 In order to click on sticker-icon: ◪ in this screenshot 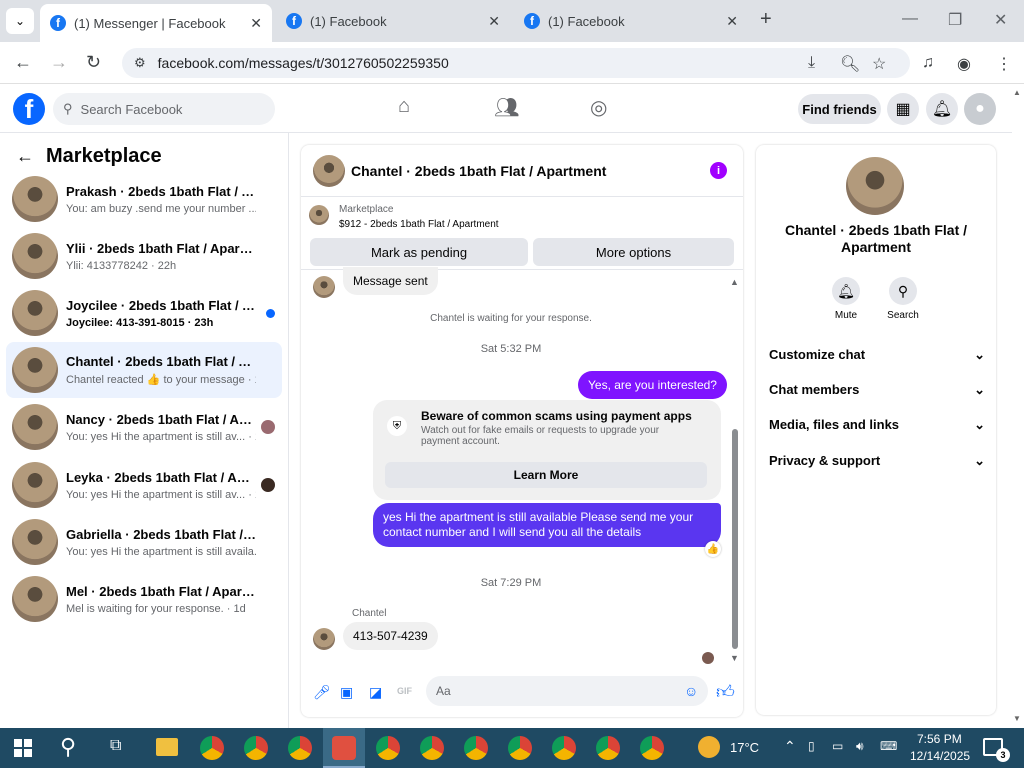, I will do `click(375, 692)`.